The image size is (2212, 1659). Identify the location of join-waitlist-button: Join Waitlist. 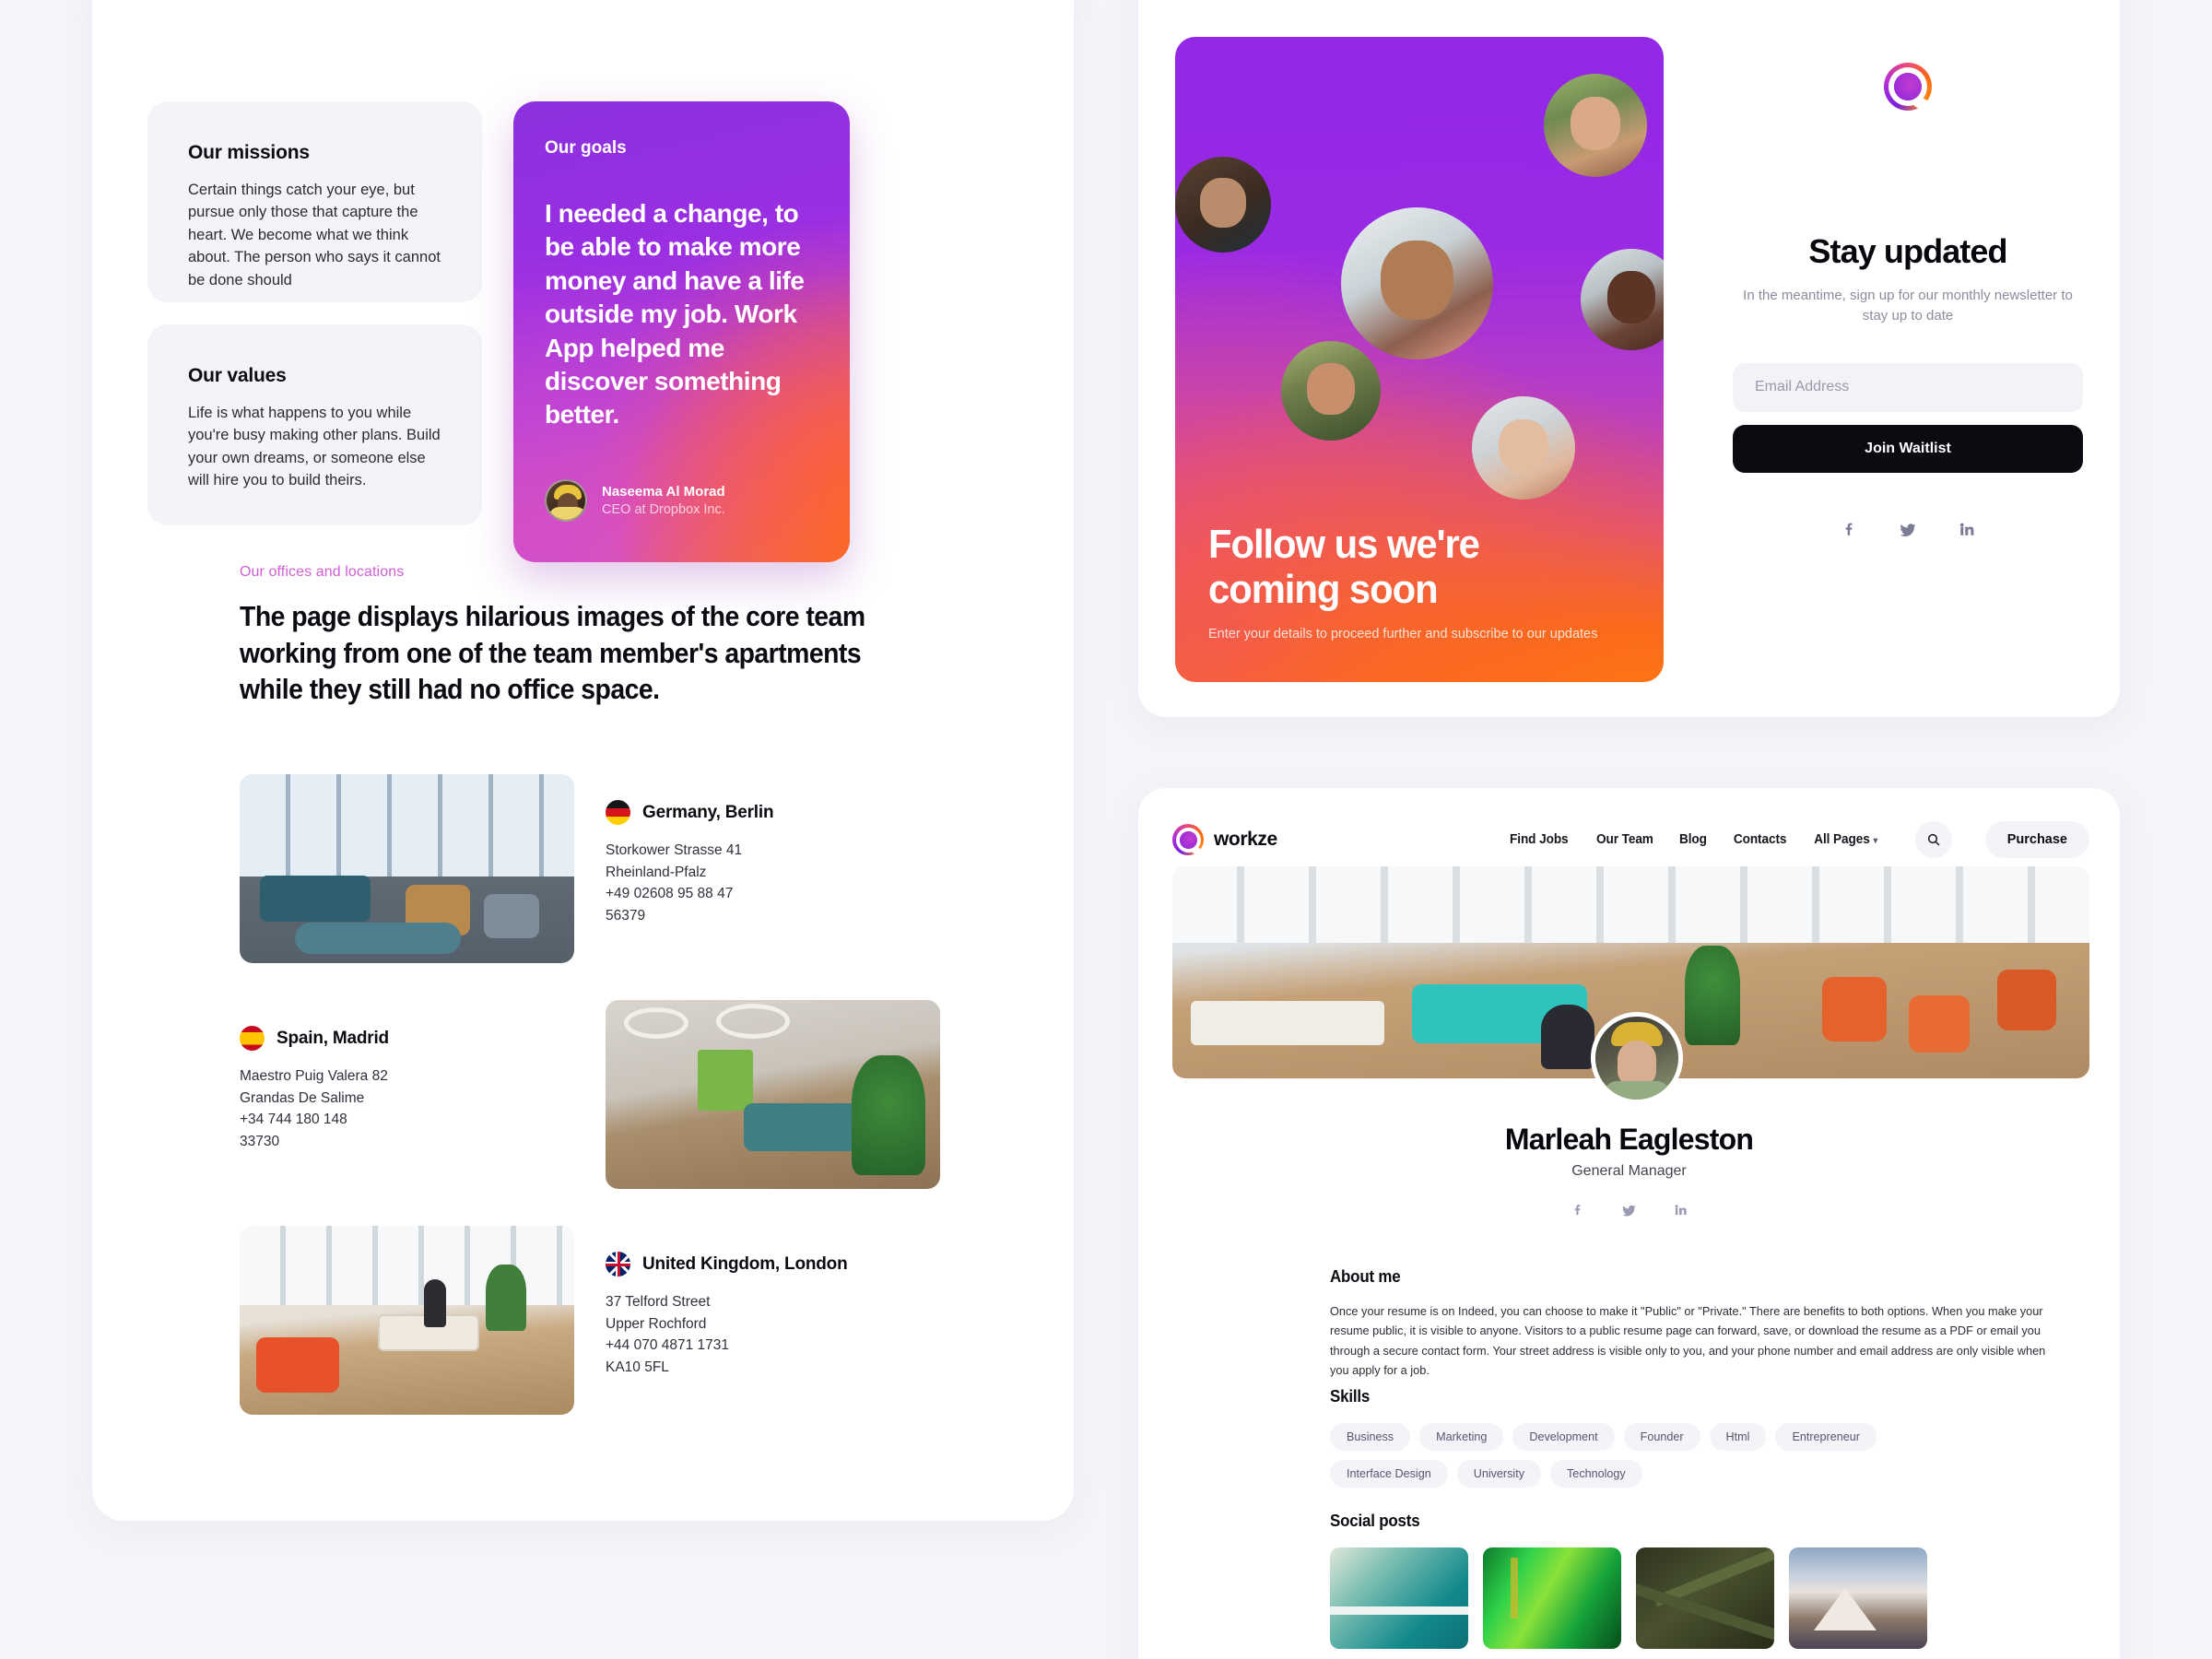
(1908, 448).